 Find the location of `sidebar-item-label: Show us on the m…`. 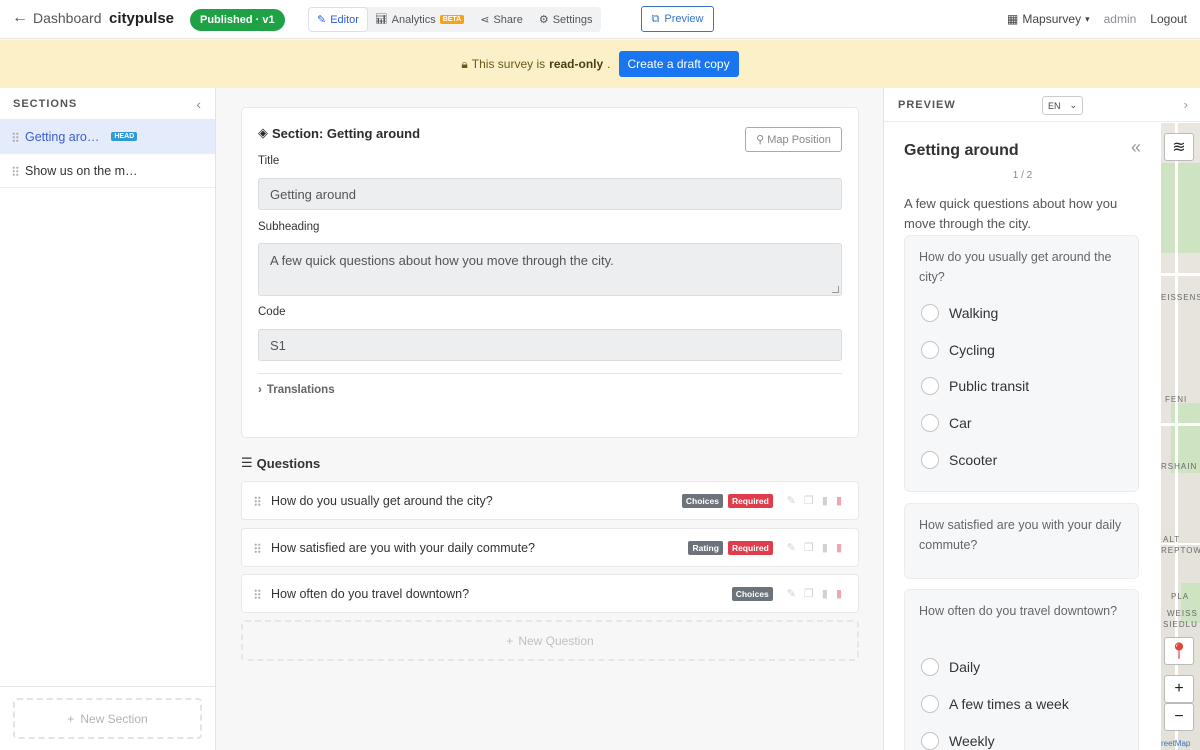

sidebar-item-label: Show us on the m… is located at coordinates (81, 170).